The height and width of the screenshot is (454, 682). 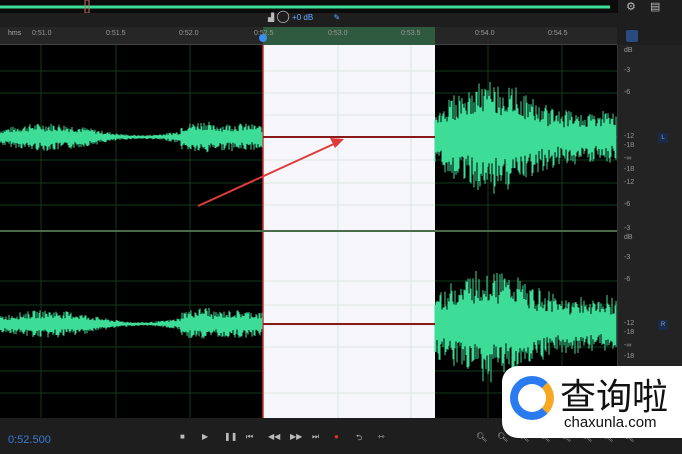 What do you see at coordinates (271, 17) in the screenshot?
I see `signal-icon: ▟` at bounding box center [271, 17].